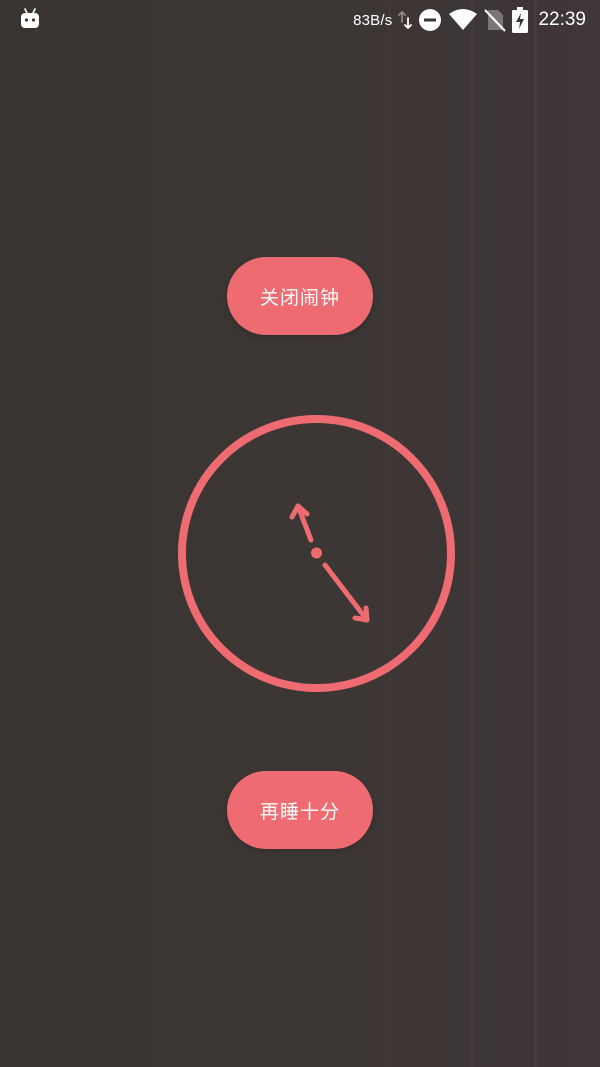  Describe the element at coordinates (346, 592) in the screenshot. I see `minute-hand` at that location.